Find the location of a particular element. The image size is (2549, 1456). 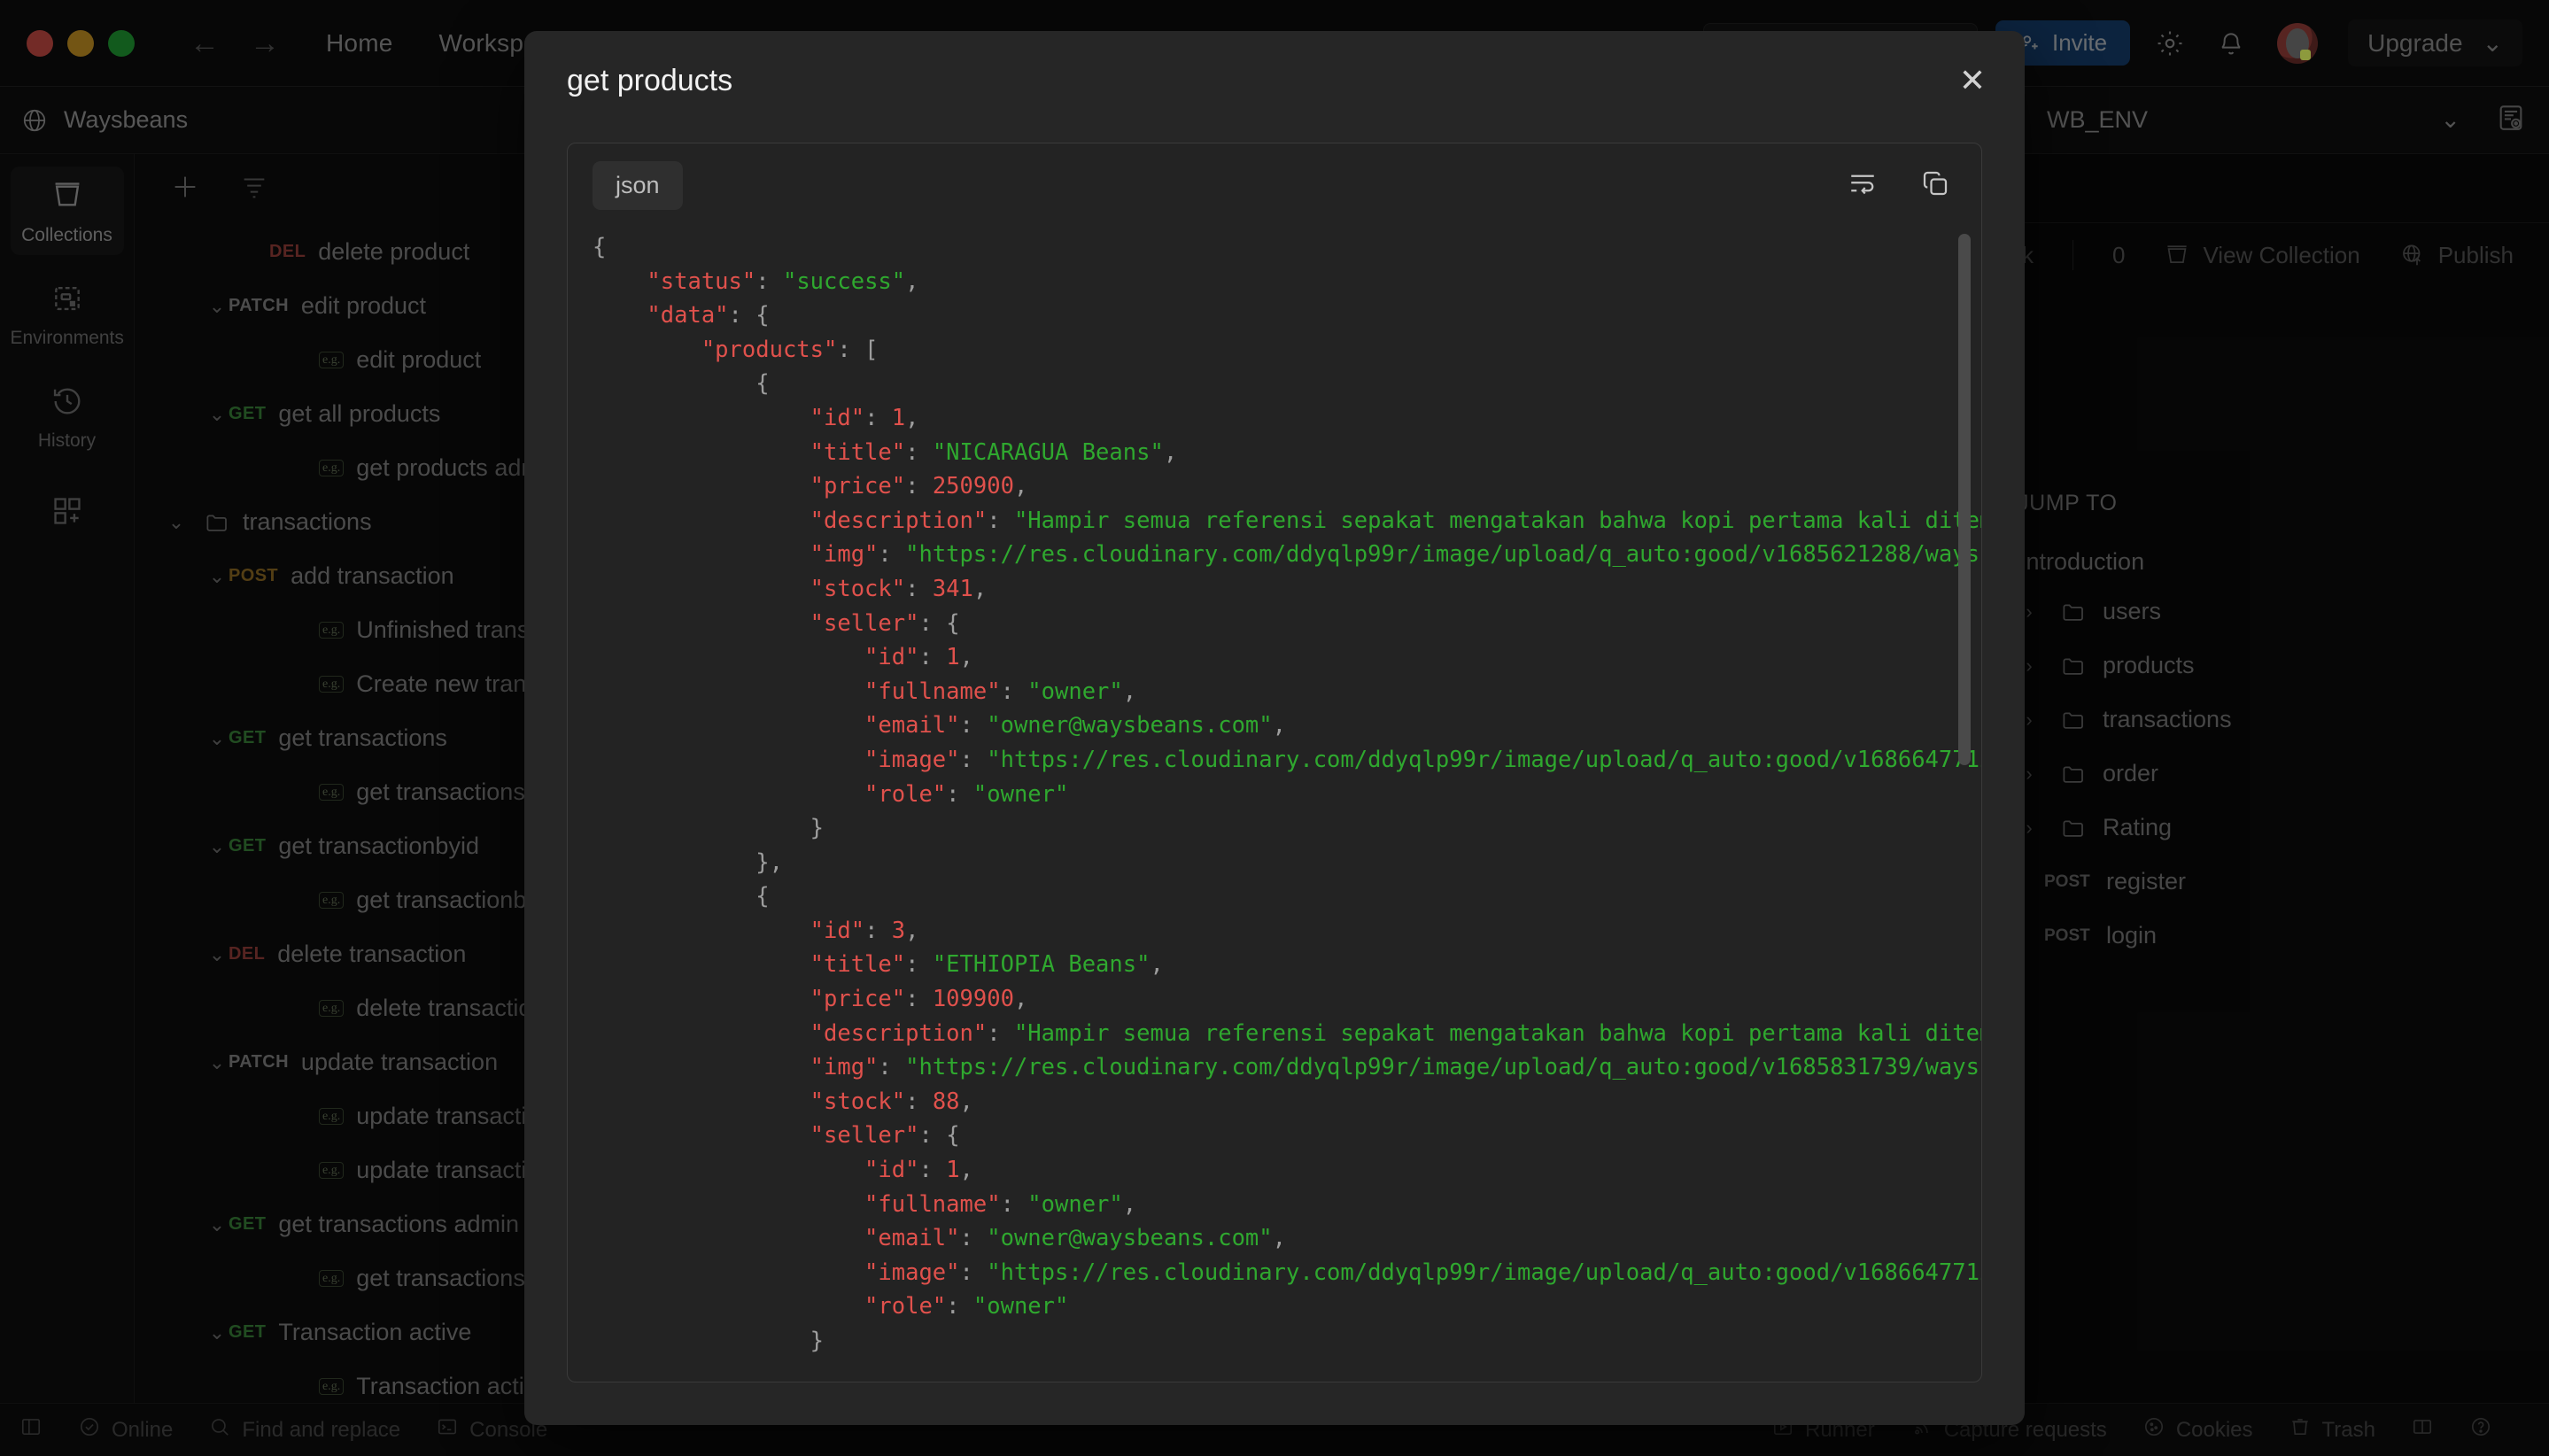

word-wrap-icon is located at coordinates (1863, 185).